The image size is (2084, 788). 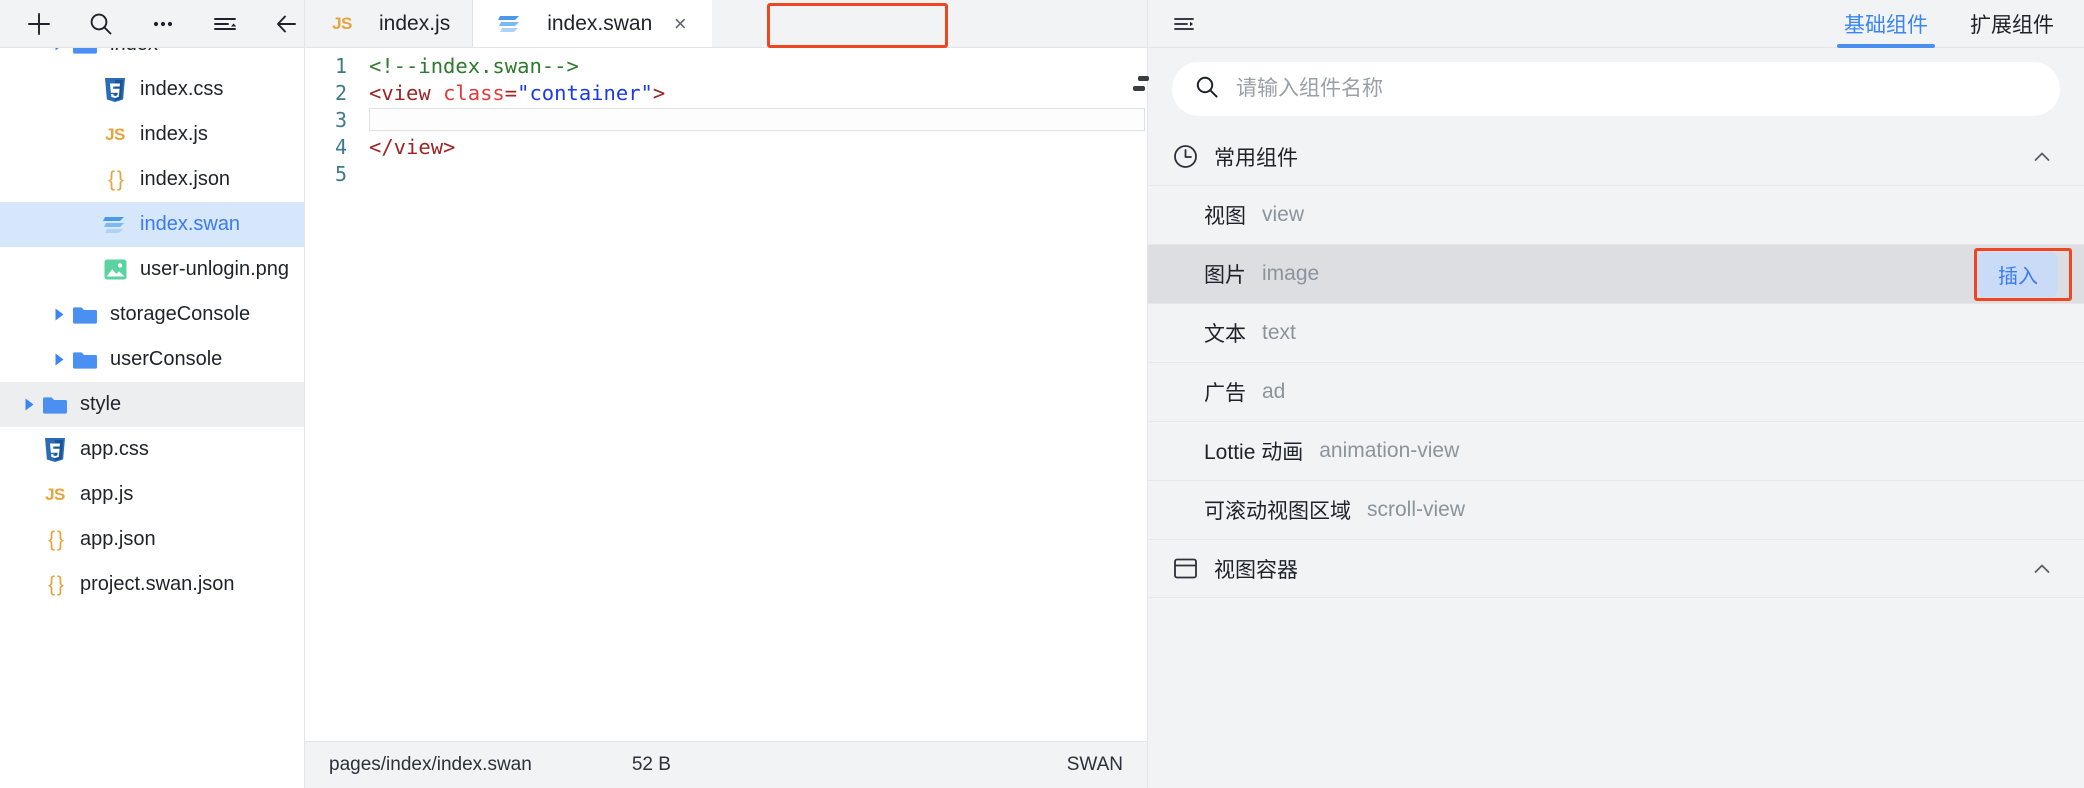 What do you see at coordinates (163, 24) in the screenshot?
I see `ellipsis-icon` at bounding box center [163, 24].